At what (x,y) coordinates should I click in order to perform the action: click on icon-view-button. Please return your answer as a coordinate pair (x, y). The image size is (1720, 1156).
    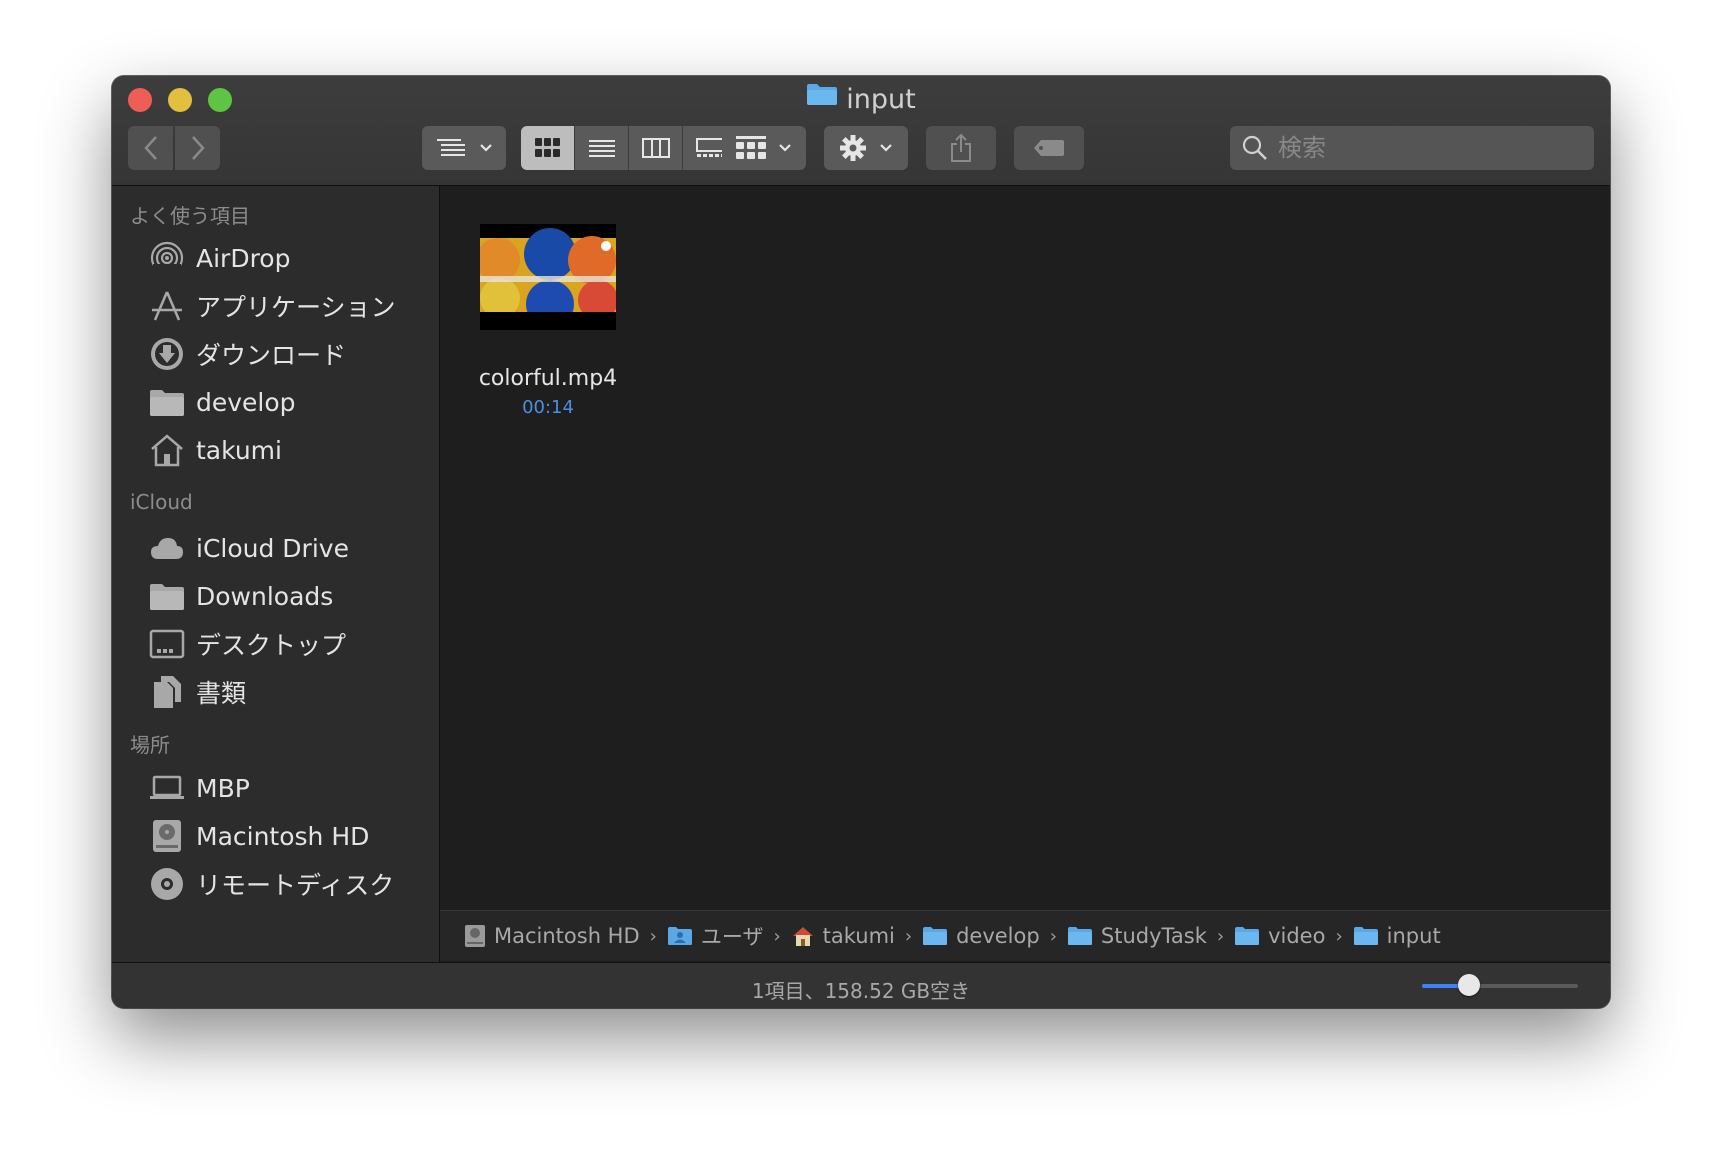
    Looking at the image, I should click on (548, 148).